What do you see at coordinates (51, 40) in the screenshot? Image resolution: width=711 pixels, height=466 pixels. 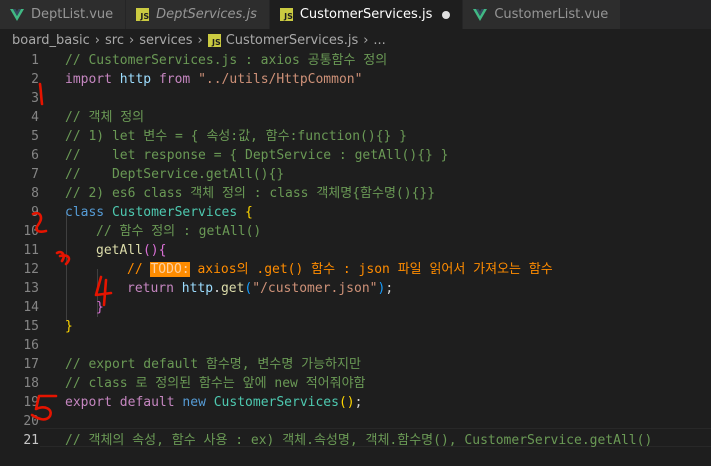 I see `breadcrumb-item: board_basic` at bounding box center [51, 40].